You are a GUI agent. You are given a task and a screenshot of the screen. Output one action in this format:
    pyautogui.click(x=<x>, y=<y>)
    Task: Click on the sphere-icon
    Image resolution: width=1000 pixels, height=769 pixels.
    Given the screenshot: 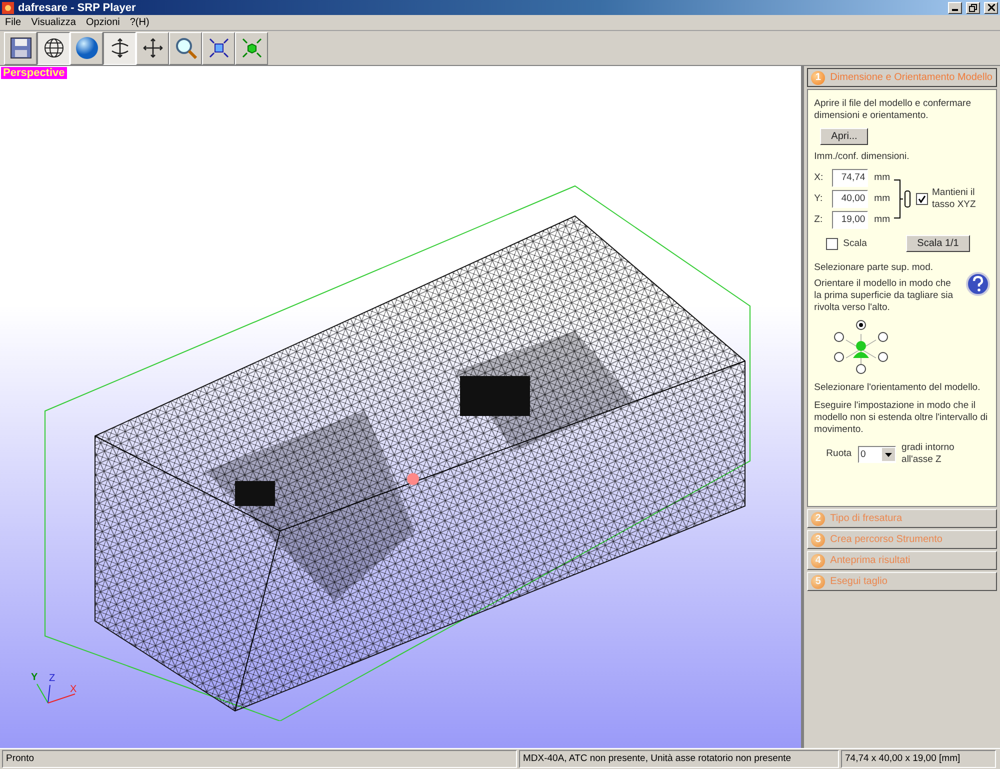 What is the action you would take?
    pyautogui.click(x=86, y=48)
    